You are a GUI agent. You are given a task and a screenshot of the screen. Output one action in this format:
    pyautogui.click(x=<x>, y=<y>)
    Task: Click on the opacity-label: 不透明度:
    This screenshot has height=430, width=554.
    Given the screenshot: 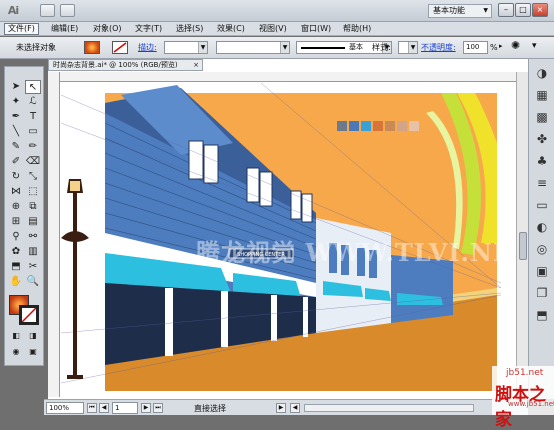 What is the action you would take?
    pyautogui.click(x=438, y=48)
    